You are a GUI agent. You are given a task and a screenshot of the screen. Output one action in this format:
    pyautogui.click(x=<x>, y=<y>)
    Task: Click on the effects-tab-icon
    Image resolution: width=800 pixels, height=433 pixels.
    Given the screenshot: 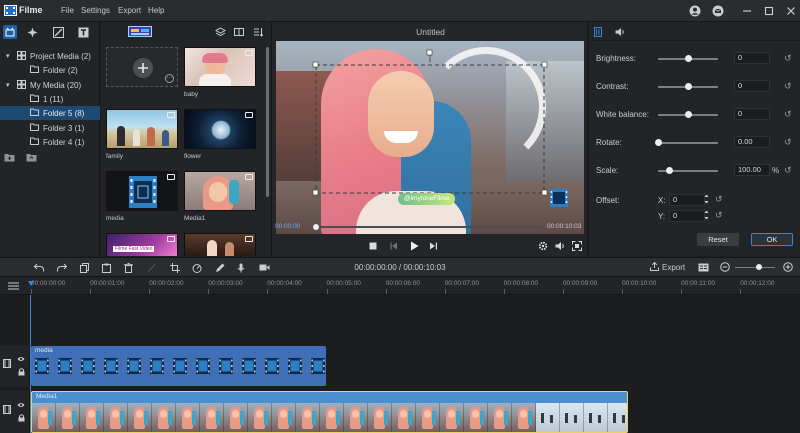 What is the action you would take?
    pyautogui.click(x=32, y=32)
    